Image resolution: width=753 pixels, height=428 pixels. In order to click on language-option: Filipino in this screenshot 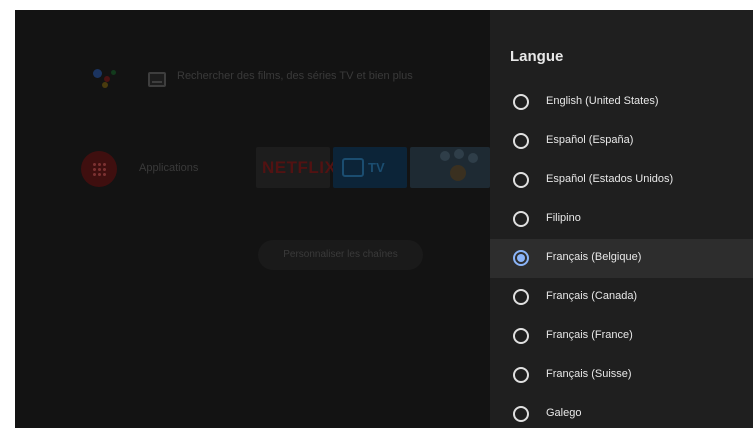, I will do `click(621, 219)`.